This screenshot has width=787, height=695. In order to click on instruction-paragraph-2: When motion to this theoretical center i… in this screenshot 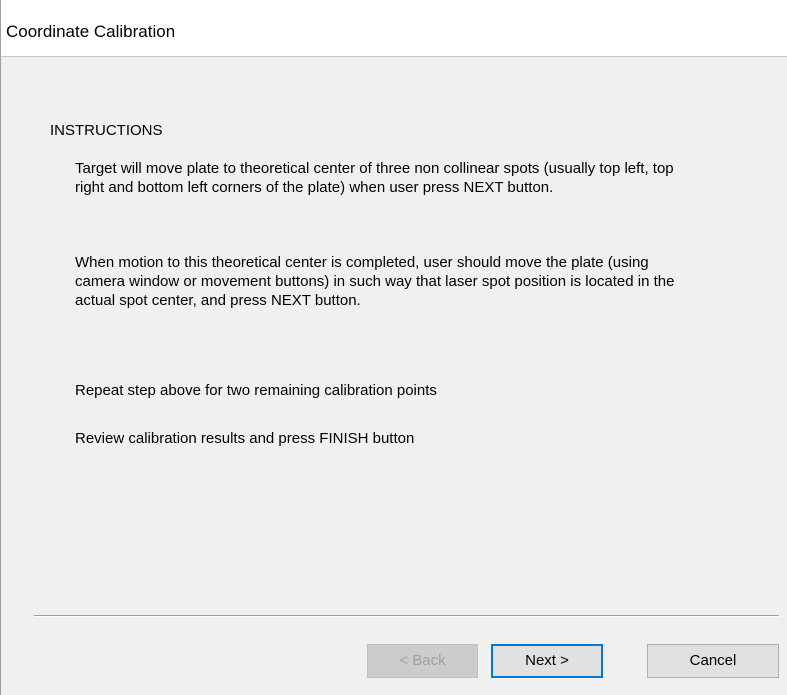, I will do `click(375, 281)`.